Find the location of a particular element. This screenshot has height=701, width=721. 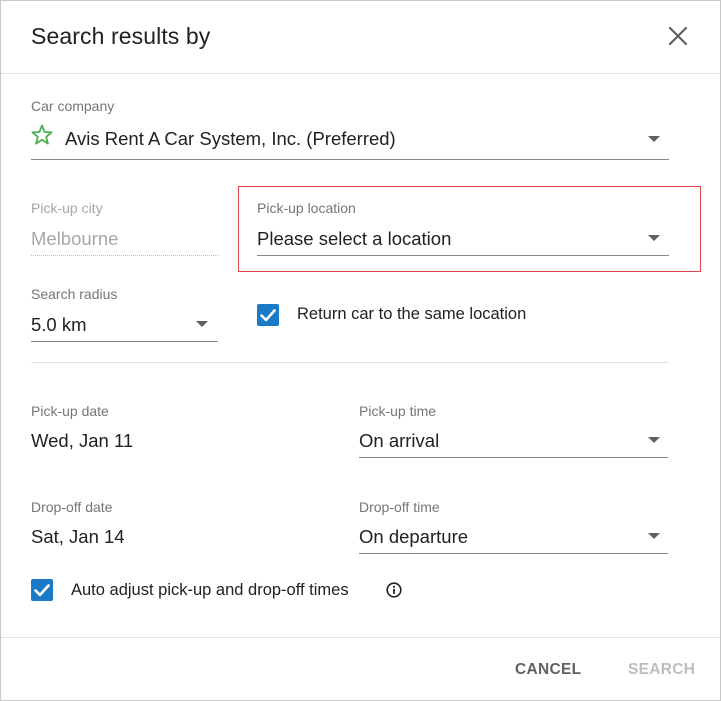

search-button: SEARCH is located at coordinates (661, 670).